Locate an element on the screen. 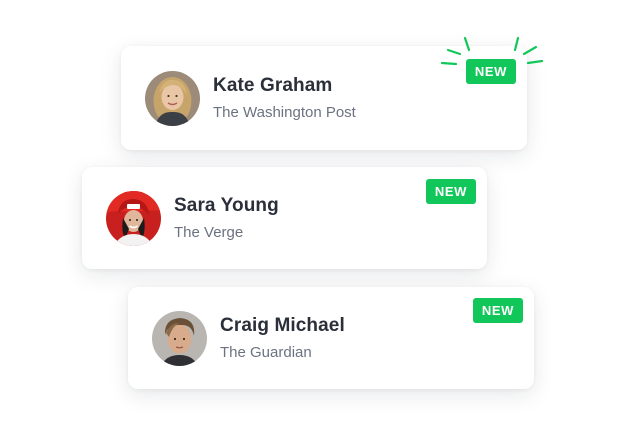 The width and height of the screenshot is (623, 422). contact-name: Craig Michael is located at coordinates (282, 325).